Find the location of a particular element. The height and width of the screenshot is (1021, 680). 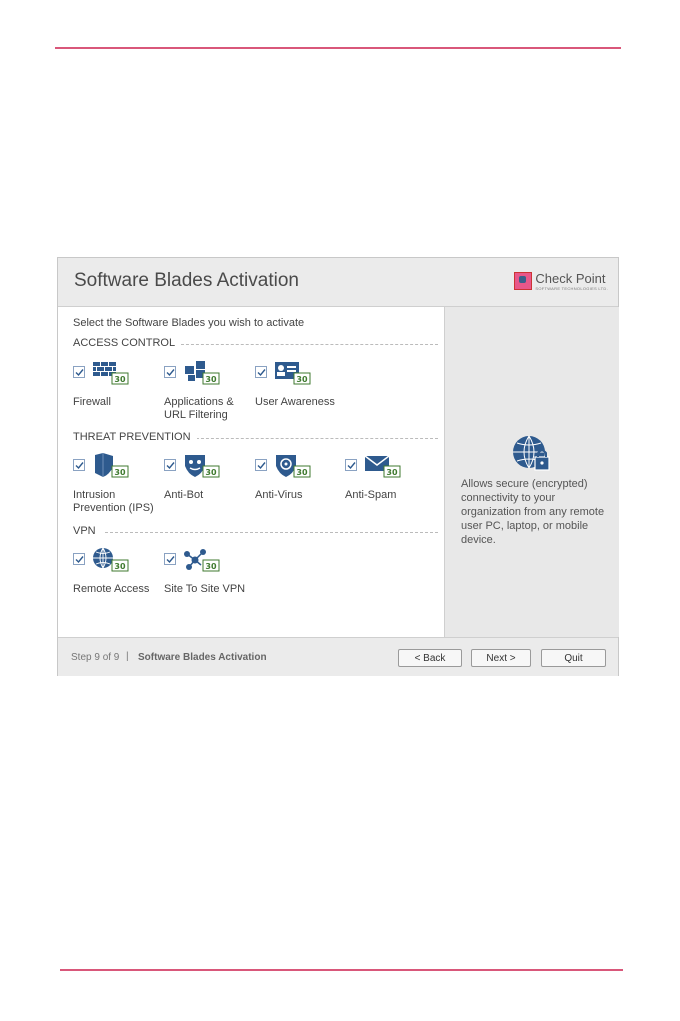

anti-virus-icon: 30 is located at coordinates (293, 466).